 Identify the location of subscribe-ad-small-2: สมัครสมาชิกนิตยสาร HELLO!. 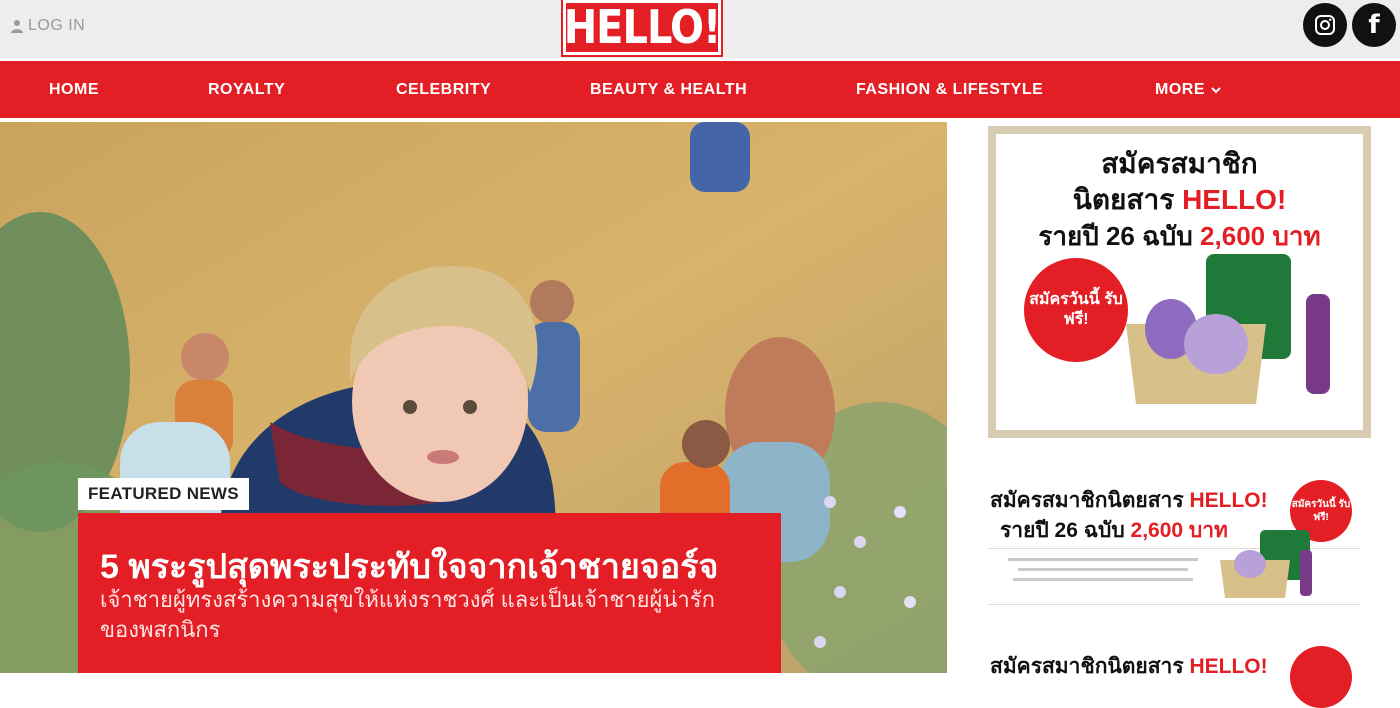
(1174, 674).